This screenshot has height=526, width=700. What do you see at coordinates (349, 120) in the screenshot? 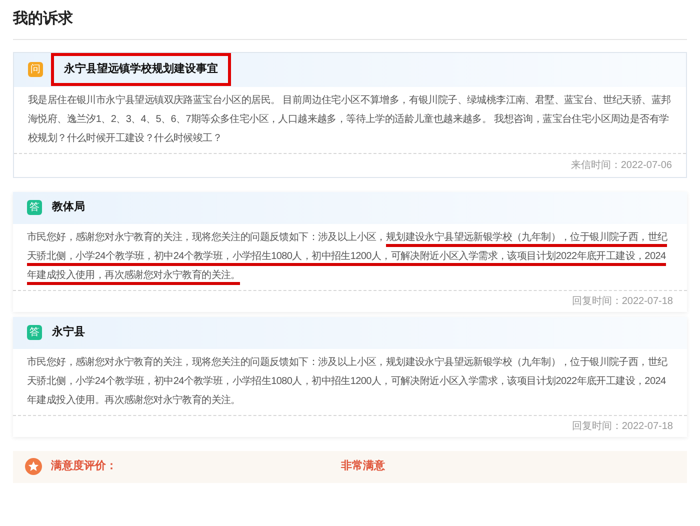
I see `question-body: 我是居住在银川市永宁县望远镇双庆路蓝宝台小区的居民。 目前周边住宅小区不算增多，有银川院子、绿城桃李江南、君墅、蓝宝台、世纪天骄、蓝邦海悦府、逸兰汐1、2、3、4、5、6、7期等众多住宅小区，人口越来越多，等待上学的适龄儿童也越来越多。 我想咨询，蓝宝台住宅小区周边是否有学校规划？什么时候开工建设？什么时候竣工？` at bounding box center [349, 120].